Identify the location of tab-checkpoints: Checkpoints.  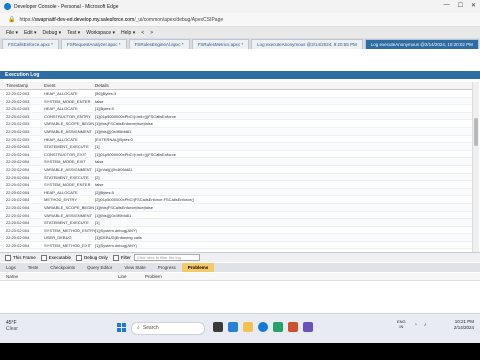
(62, 267).